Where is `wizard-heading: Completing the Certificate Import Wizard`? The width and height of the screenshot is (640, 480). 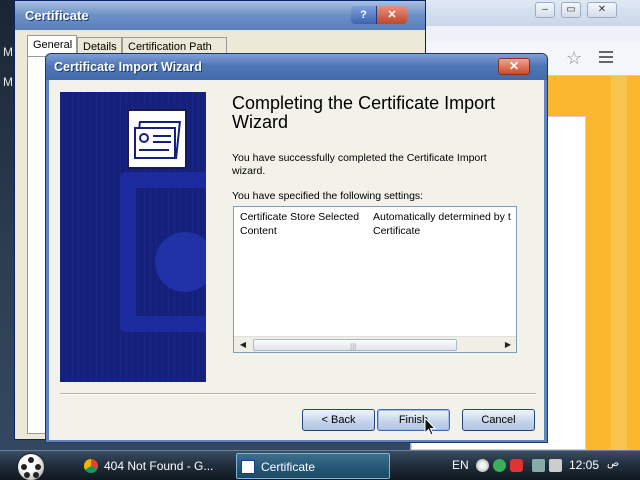
wizard-heading: Completing the Certificate Import Wizard is located at coordinates (364, 112).